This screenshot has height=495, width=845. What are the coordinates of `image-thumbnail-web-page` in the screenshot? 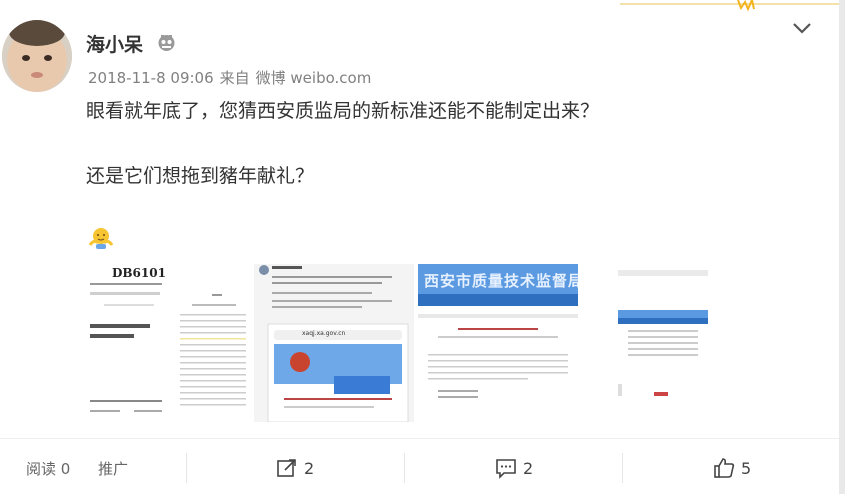 It's located at (663, 343).